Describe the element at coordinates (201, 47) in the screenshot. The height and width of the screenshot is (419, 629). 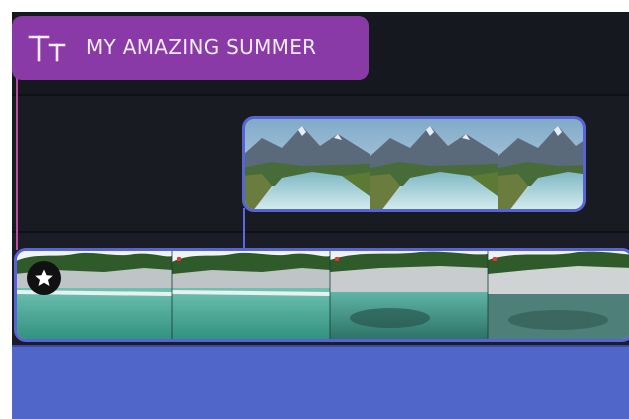
I see `title-clip-label: MY AMAZING SUMMER` at that location.